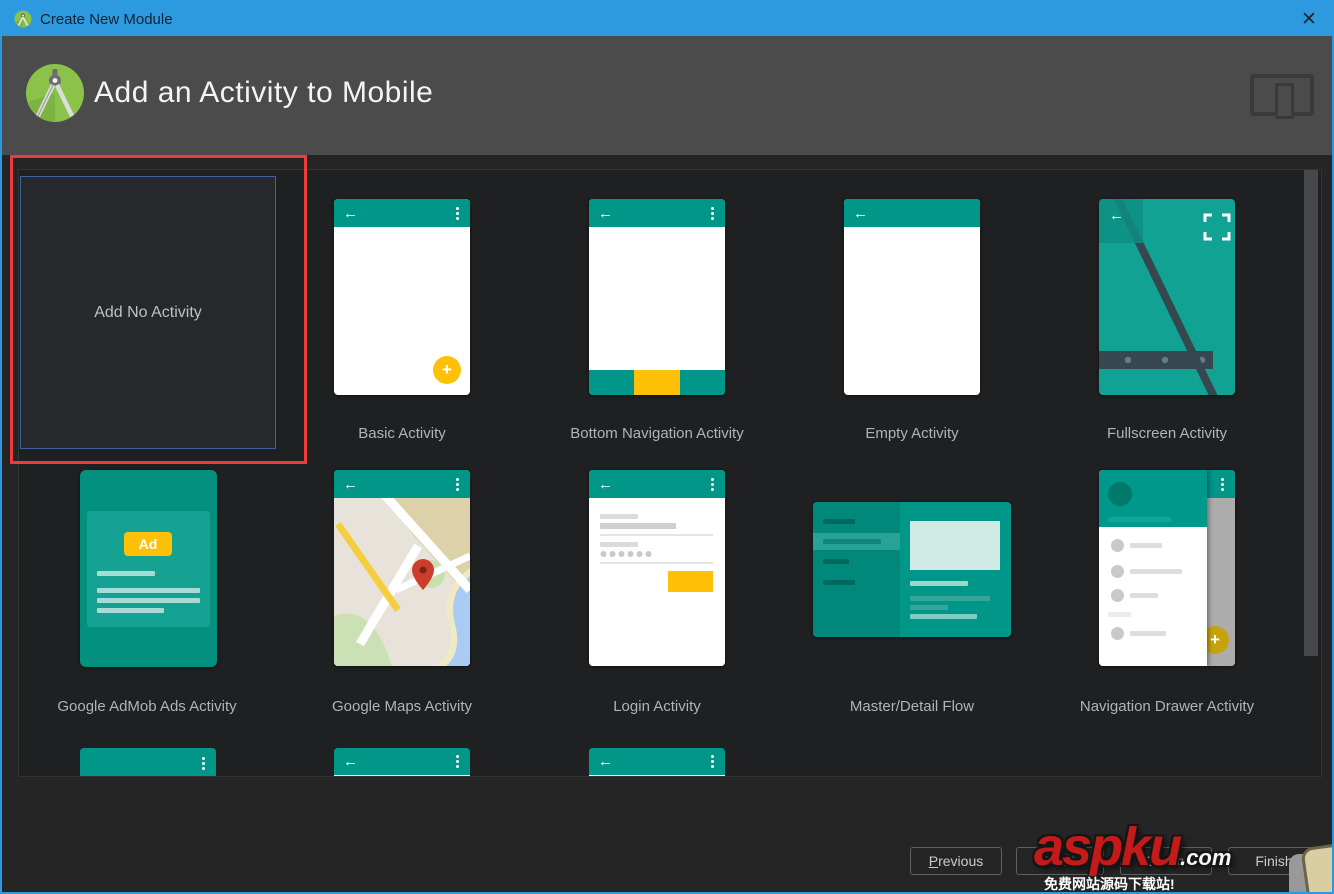 The height and width of the screenshot is (894, 1334). Describe the element at coordinates (447, 370) in the screenshot. I see `fab-plus-icon: +` at that location.